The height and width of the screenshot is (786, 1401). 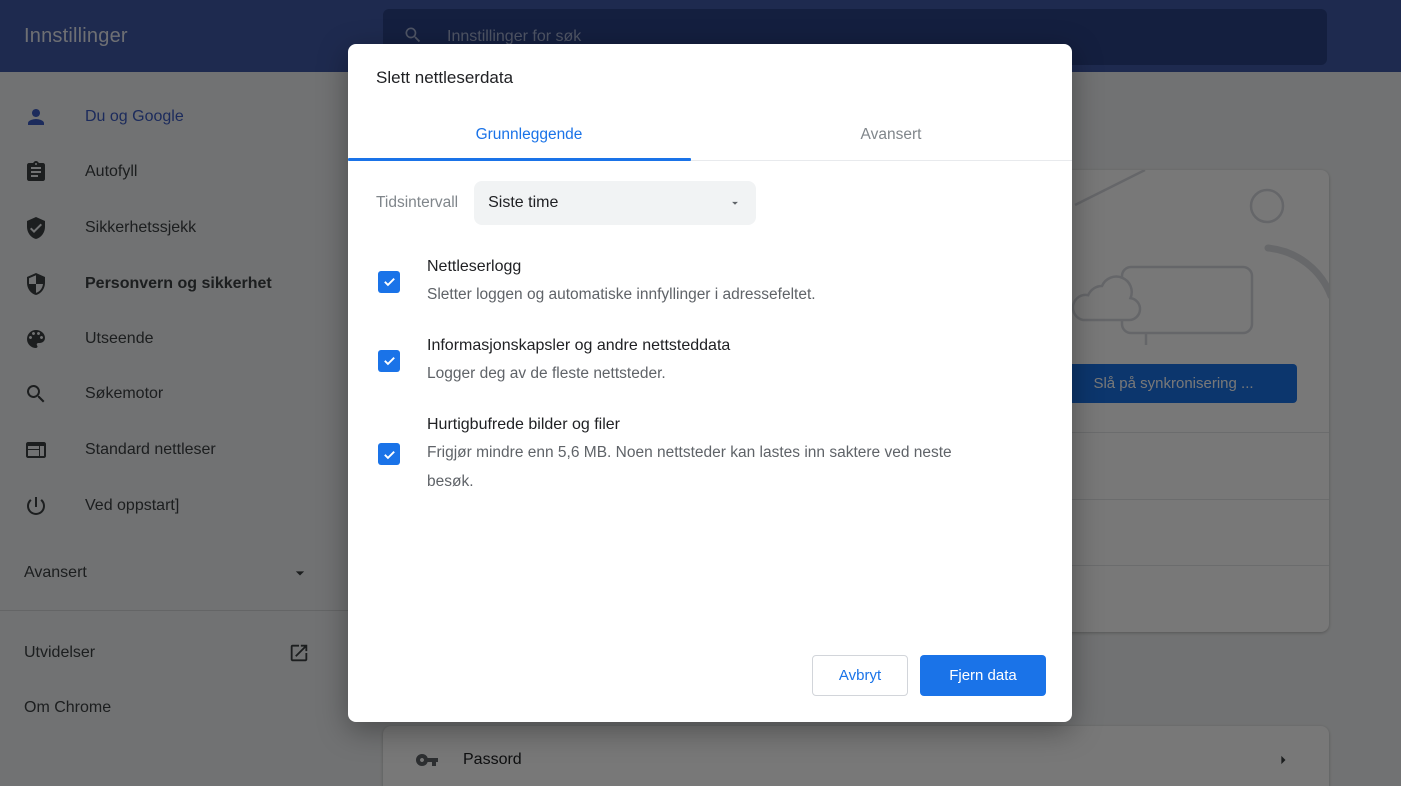 I want to click on key-icon, so click(x=427, y=760).